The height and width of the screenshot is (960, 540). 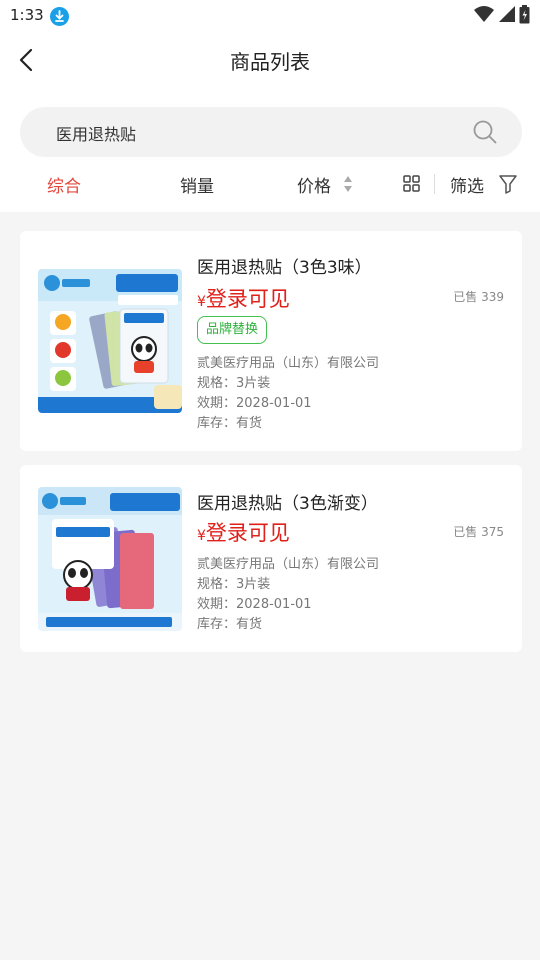 I want to click on page-title: 商品列表, so click(x=270, y=62).